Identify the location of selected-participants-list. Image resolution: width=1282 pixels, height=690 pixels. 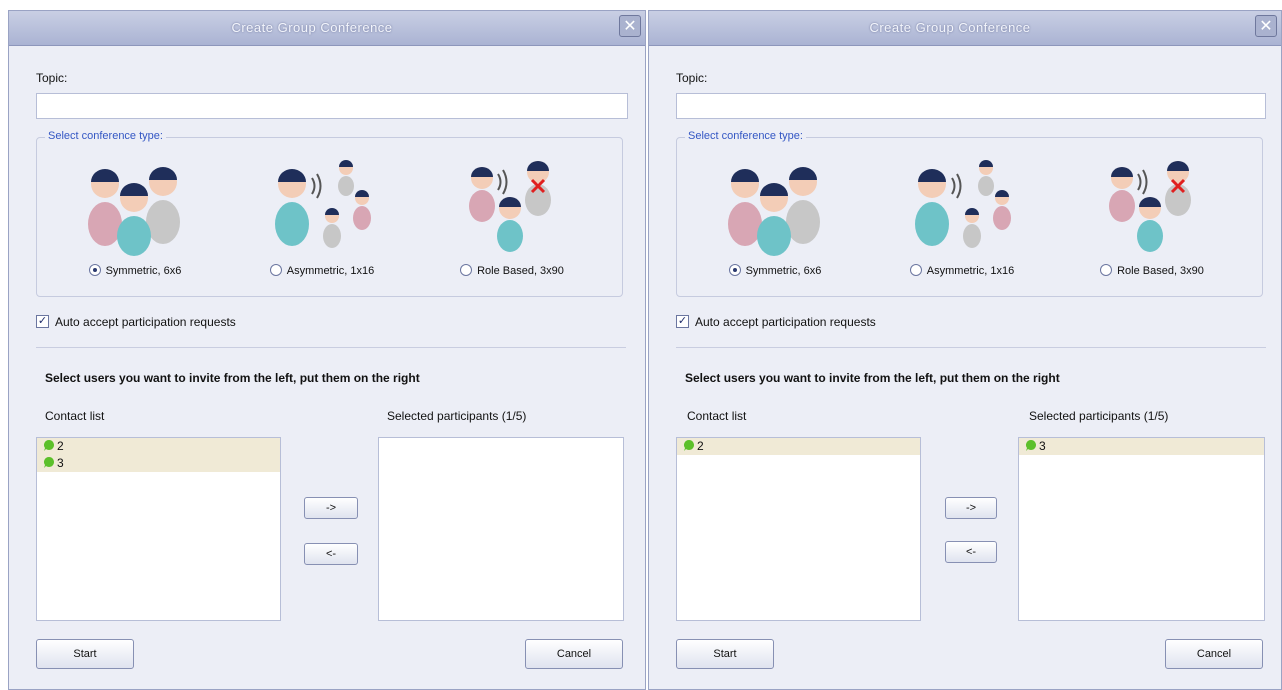
(501, 529).